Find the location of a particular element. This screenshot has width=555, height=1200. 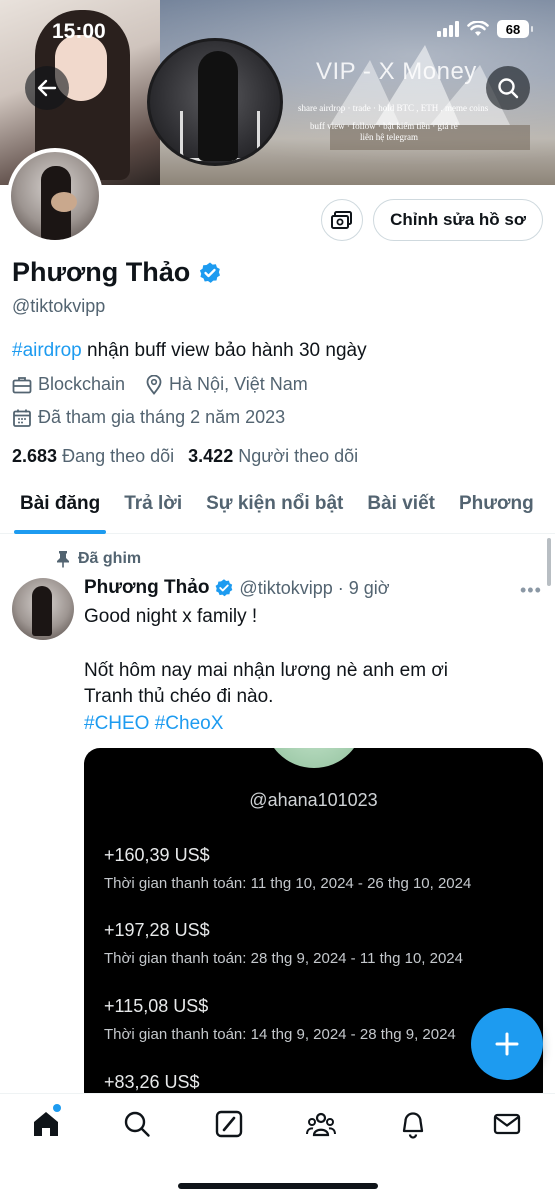

nav-communities is located at coordinates (321, 1124).